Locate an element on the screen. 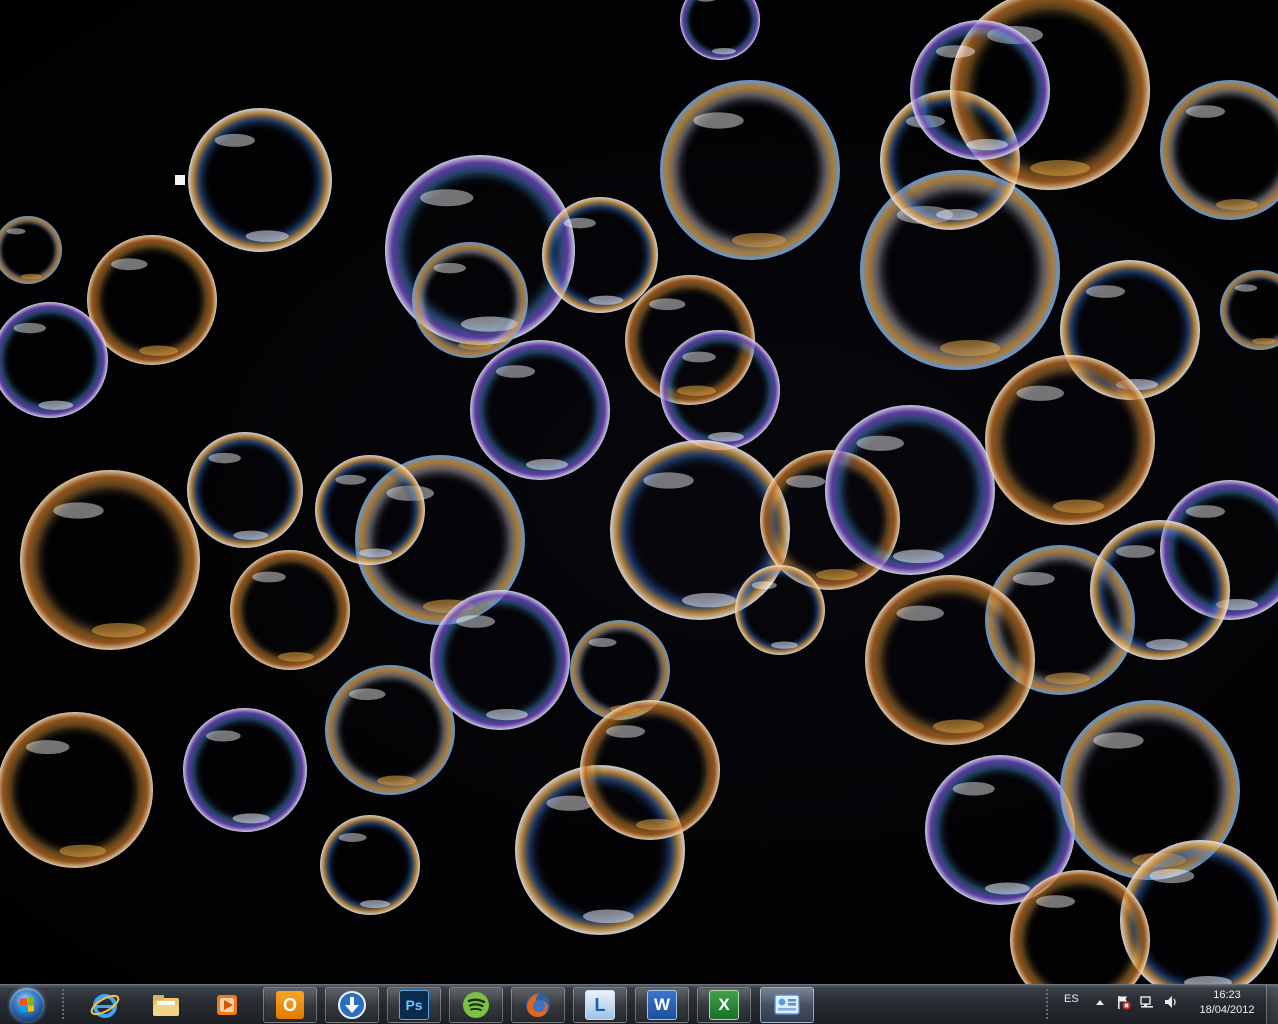  show-desktop-button is located at coordinates (1272, 1004).